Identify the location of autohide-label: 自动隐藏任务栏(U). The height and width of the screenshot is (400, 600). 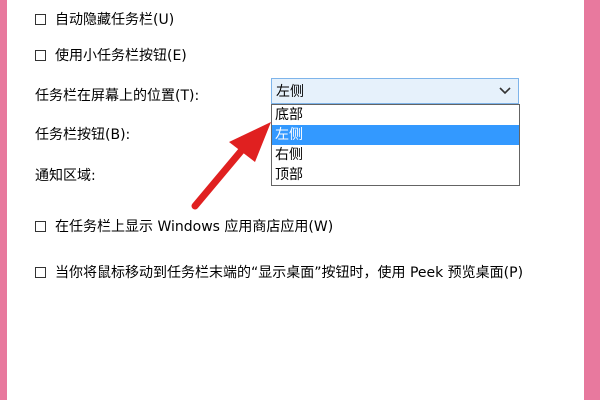
(115, 20).